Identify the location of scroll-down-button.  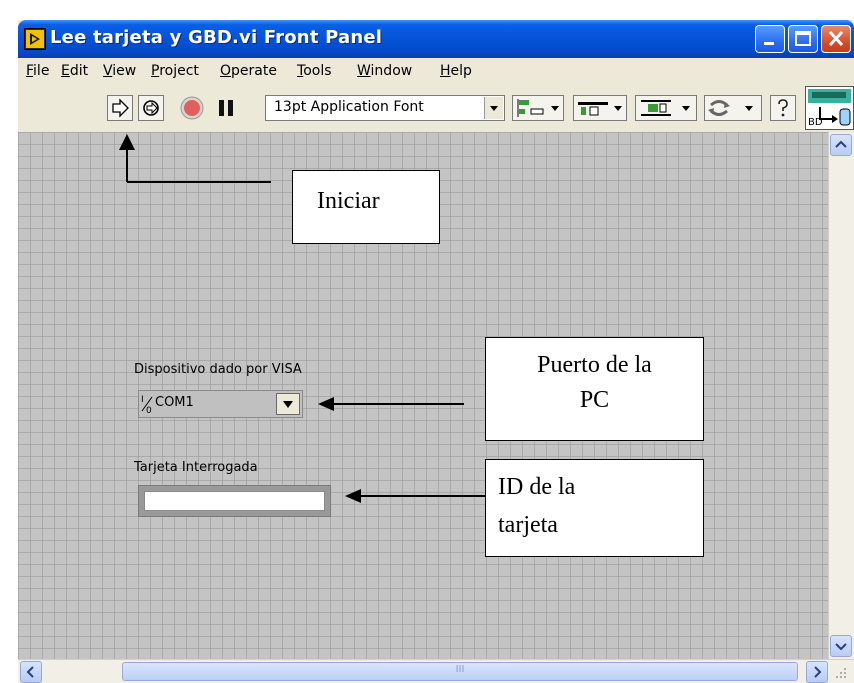
(841, 646).